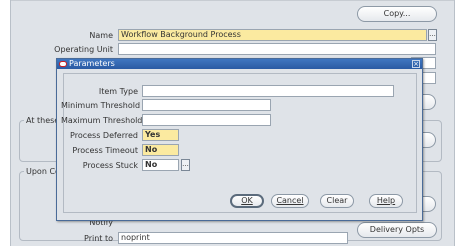 Image resolution: width=468 pixels, height=246 pixels. I want to click on ok-button: OK, so click(247, 201).